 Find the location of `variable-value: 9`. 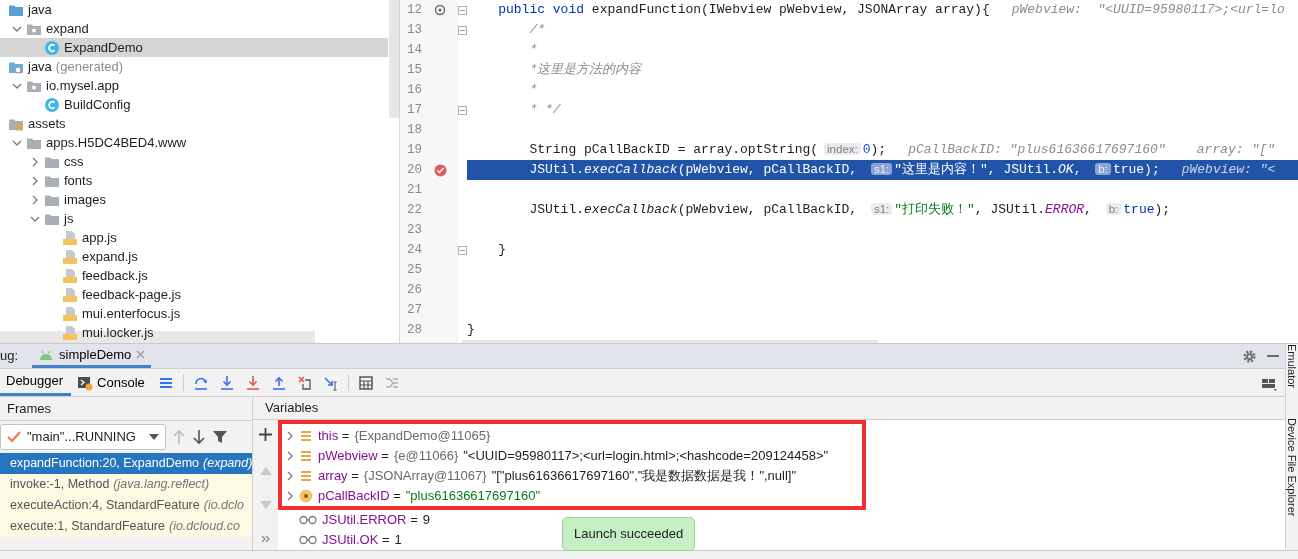

variable-value: 9 is located at coordinates (426, 520).